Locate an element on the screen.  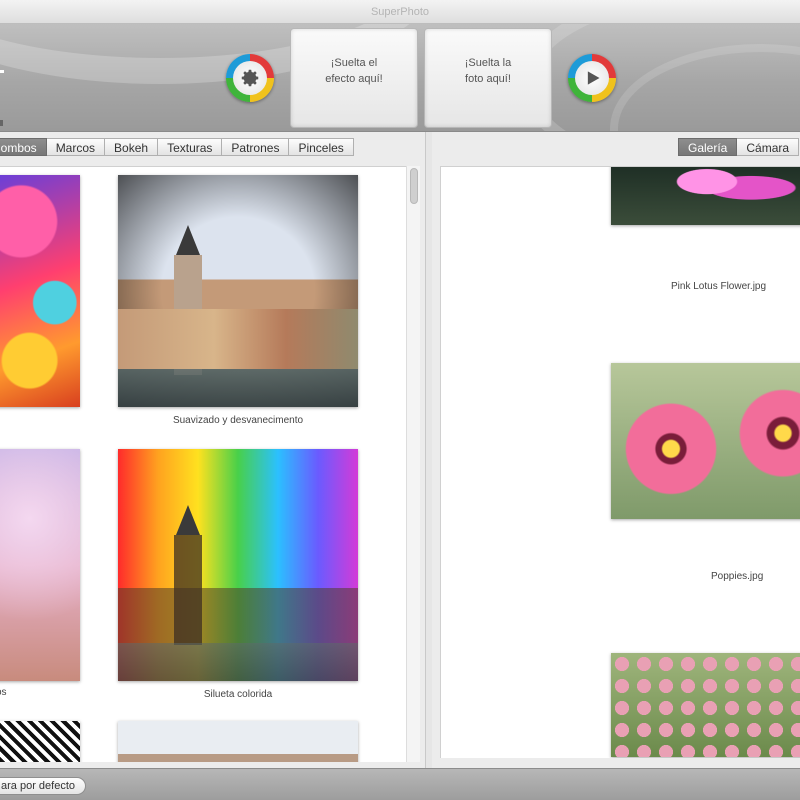
window-title: SuperPhoto is located at coordinates (400, 12).